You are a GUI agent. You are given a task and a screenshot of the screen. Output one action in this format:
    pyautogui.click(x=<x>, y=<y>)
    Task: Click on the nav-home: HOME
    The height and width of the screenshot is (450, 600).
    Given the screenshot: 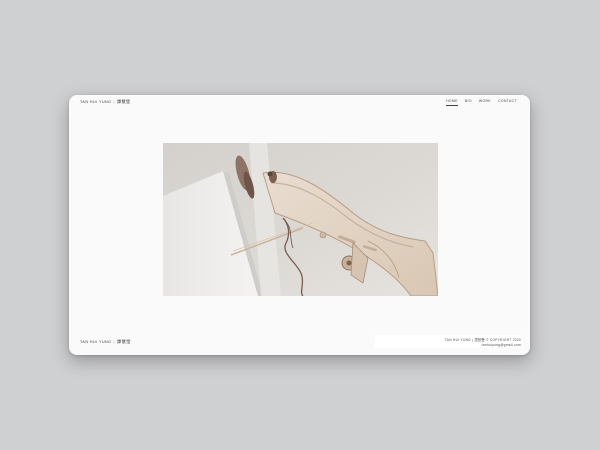 What is the action you would take?
    pyautogui.click(x=452, y=102)
    